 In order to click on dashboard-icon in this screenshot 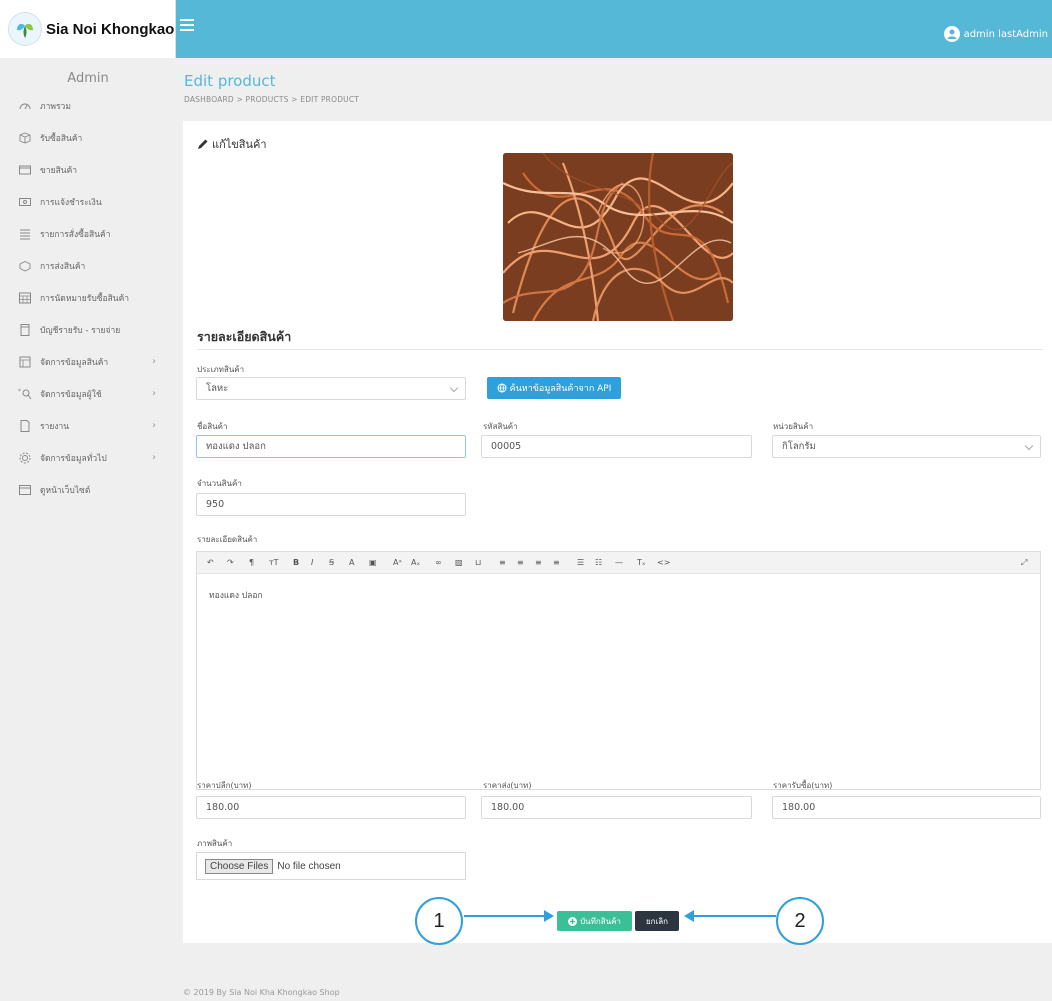, I will do `click(25, 106)`.